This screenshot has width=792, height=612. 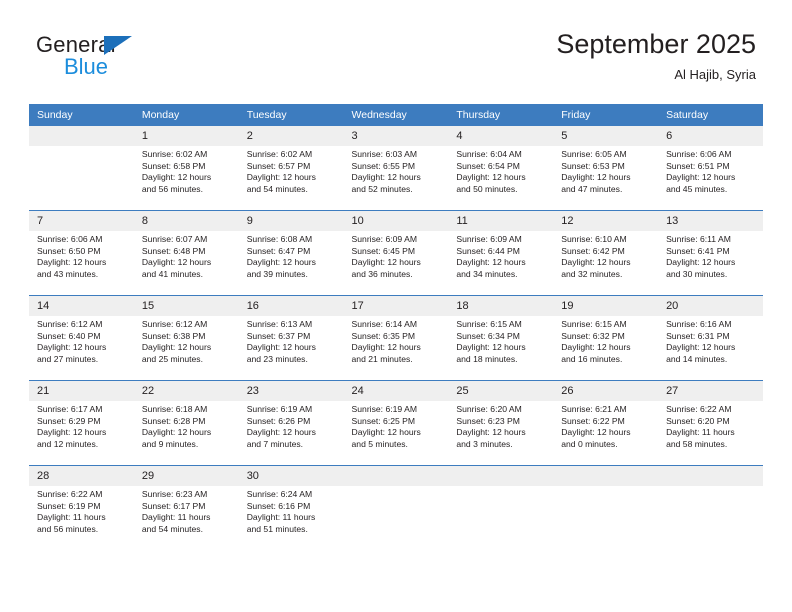 I want to click on daylight-duration-line2: and 14 minutes., so click(x=697, y=358).